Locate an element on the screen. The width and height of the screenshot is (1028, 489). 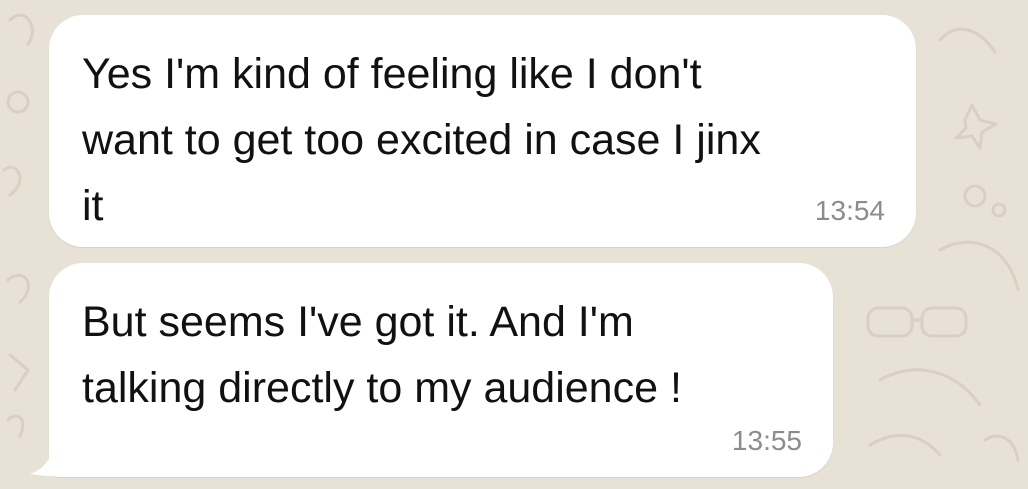
message-timestamp: 13:55 is located at coordinates (766, 440).